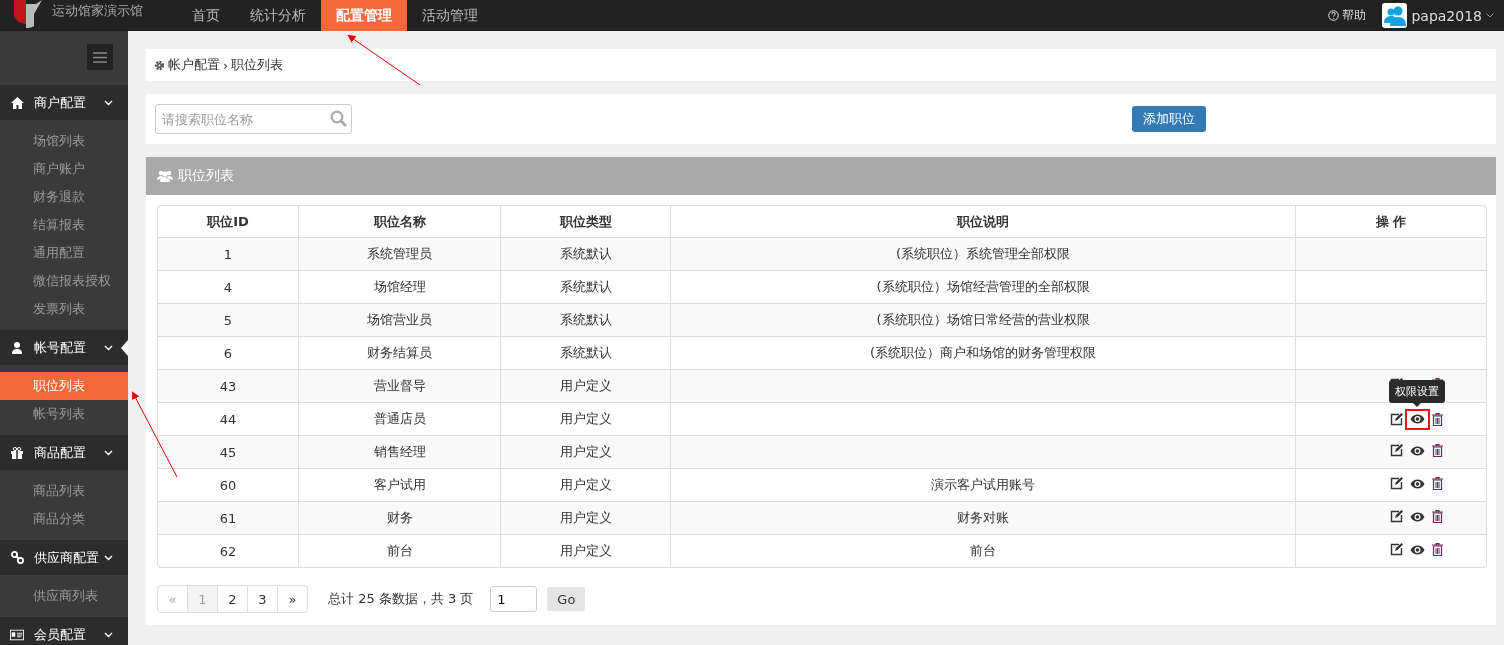 This screenshot has height=645, width=1504. Describe the element at coordinates (228, 386) in the screenshot. I see `table-cell: 43` at that location.